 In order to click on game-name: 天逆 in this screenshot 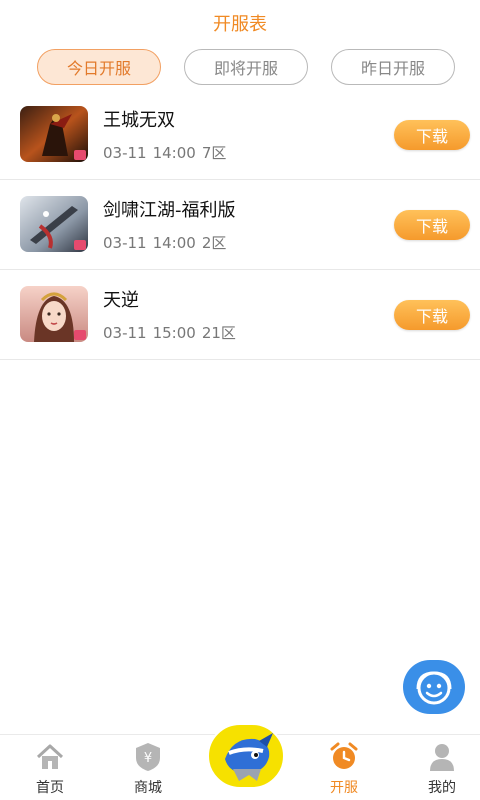, I will do `click(121, 300)`.